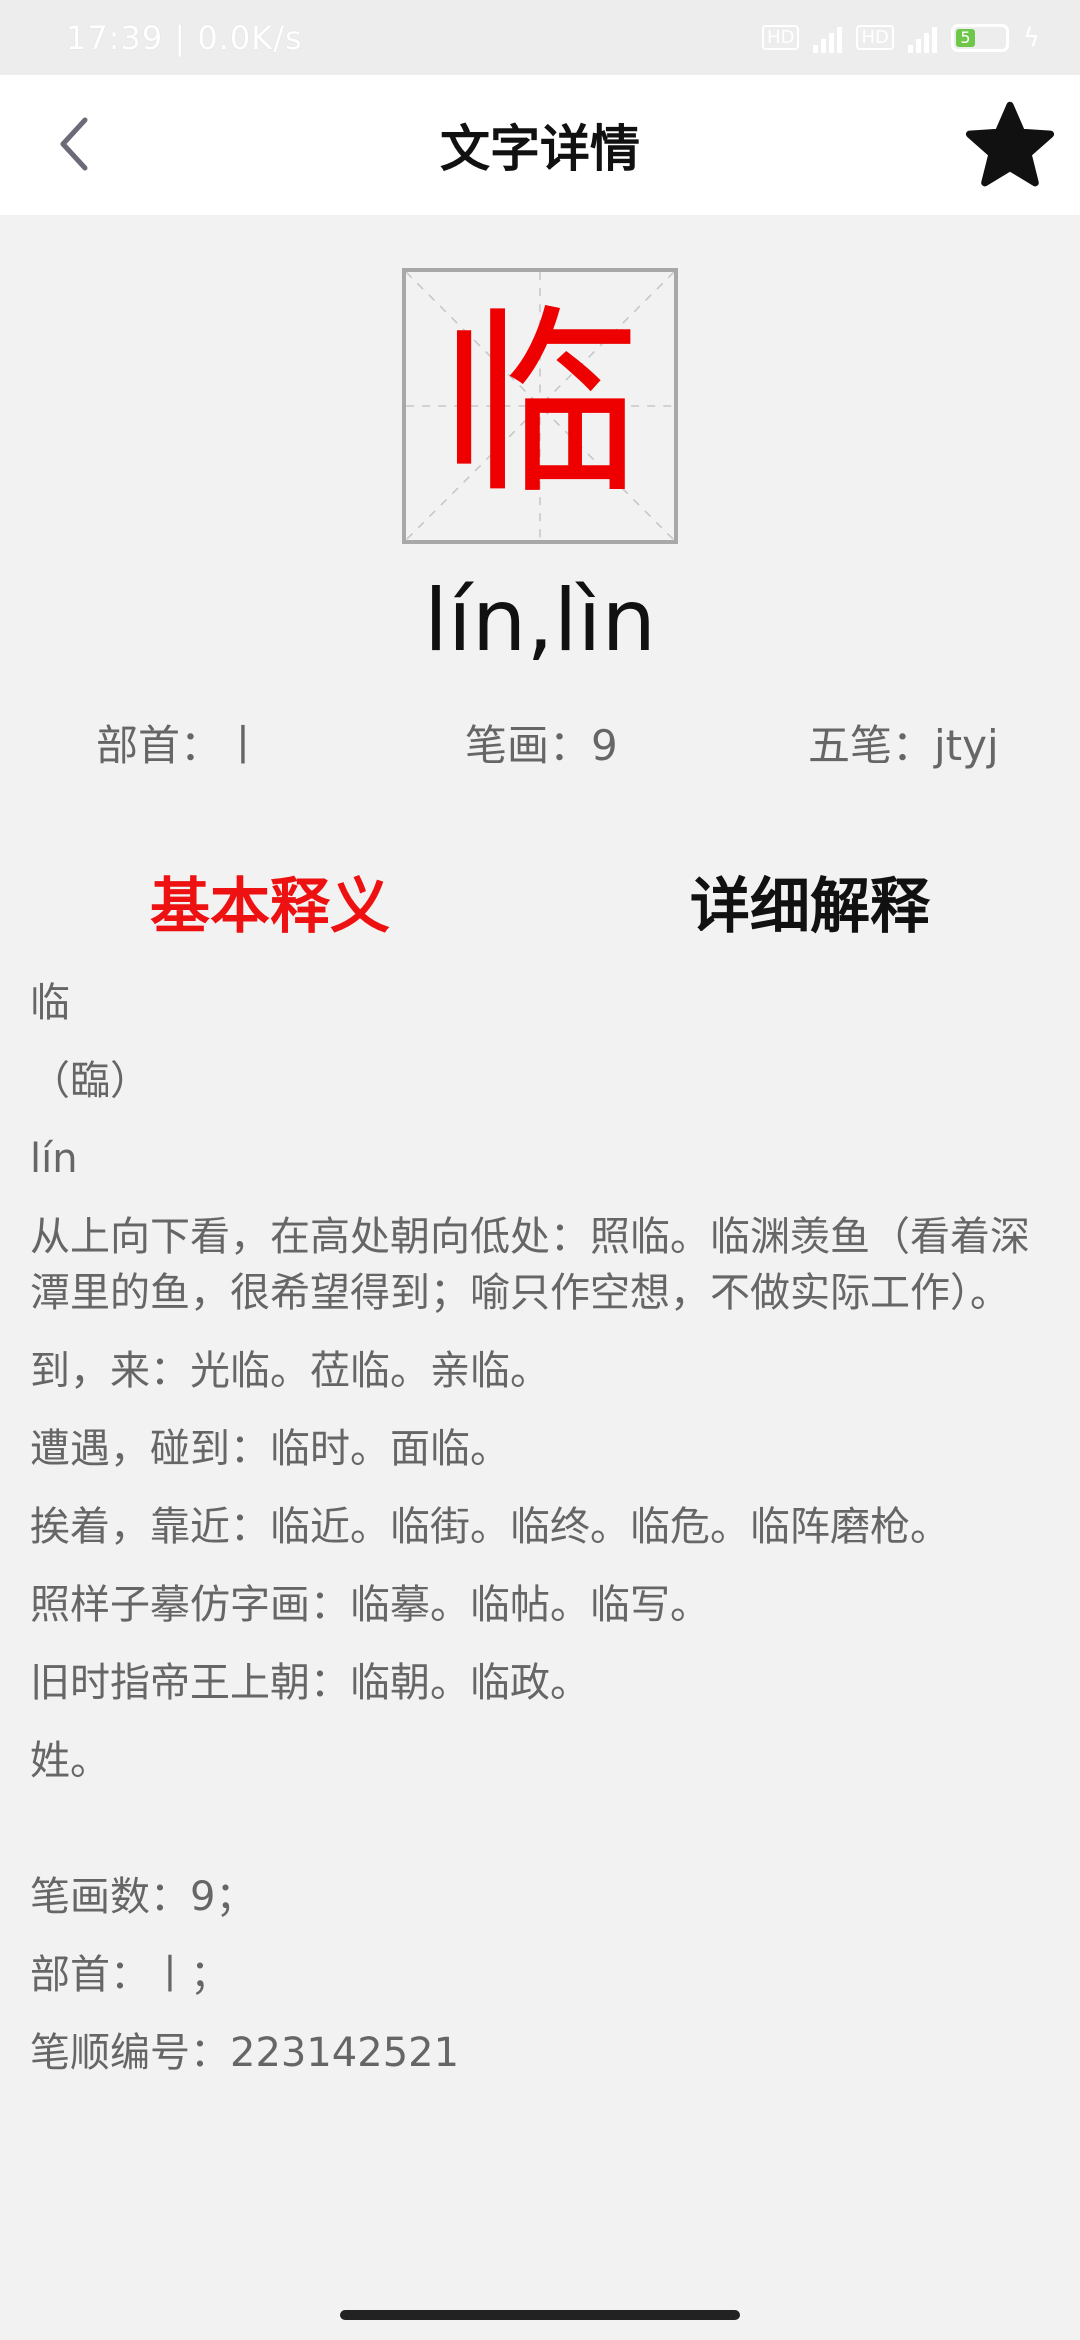 The height and width of the screenshot is (2340, 1080). What do you see at coordinates (130, 1975) in the screenshot?
I see `footer-line: 部首：丨；` at bounding box center [130, 1975].